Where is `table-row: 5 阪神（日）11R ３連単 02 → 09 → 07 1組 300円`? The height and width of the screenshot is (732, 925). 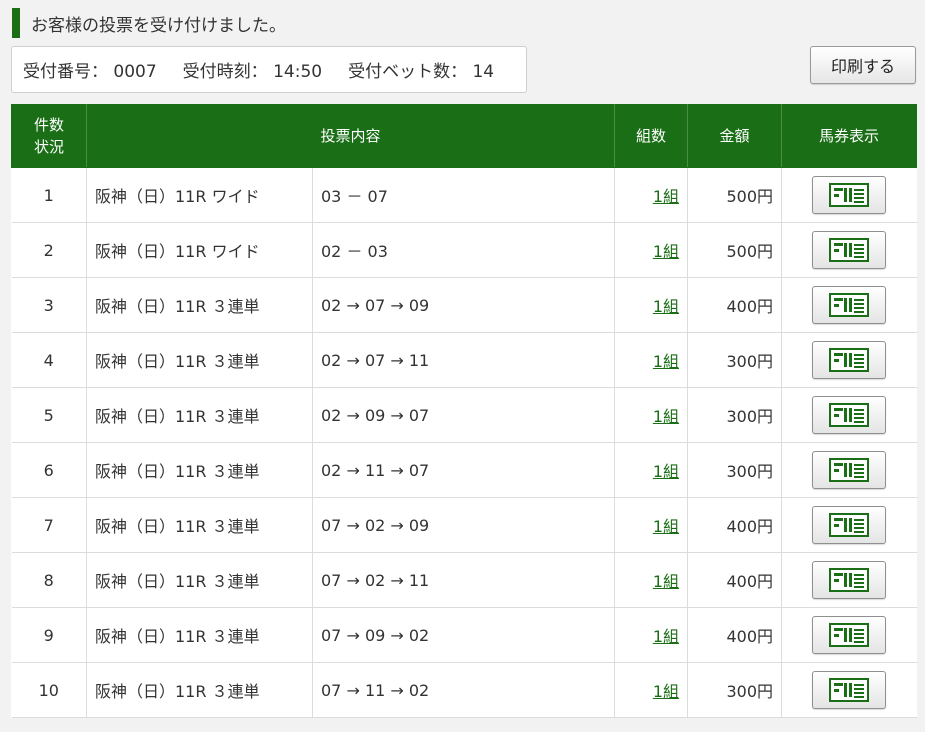 table-row: 5 阪神（日）11R ３連単 02 → 09 → 07 1組 300円 is located at coordinates (464, 415).